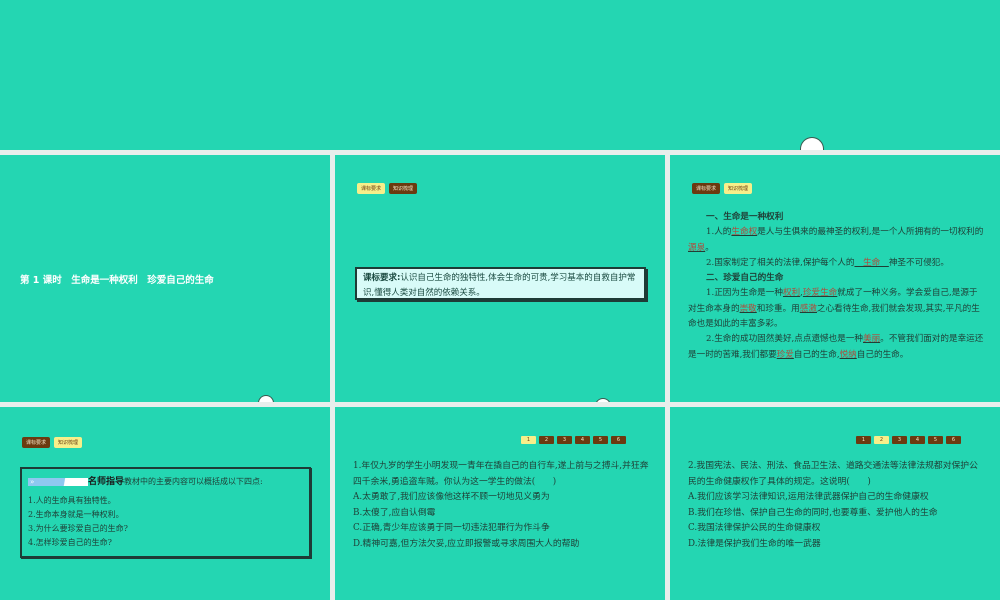  What do you see at coordinates (117, 280) in the screenshot?
I see `lesson-title: 第 1 课时 生命是一种权利 珍爱自己的生命` at bounding box center [117, 280].